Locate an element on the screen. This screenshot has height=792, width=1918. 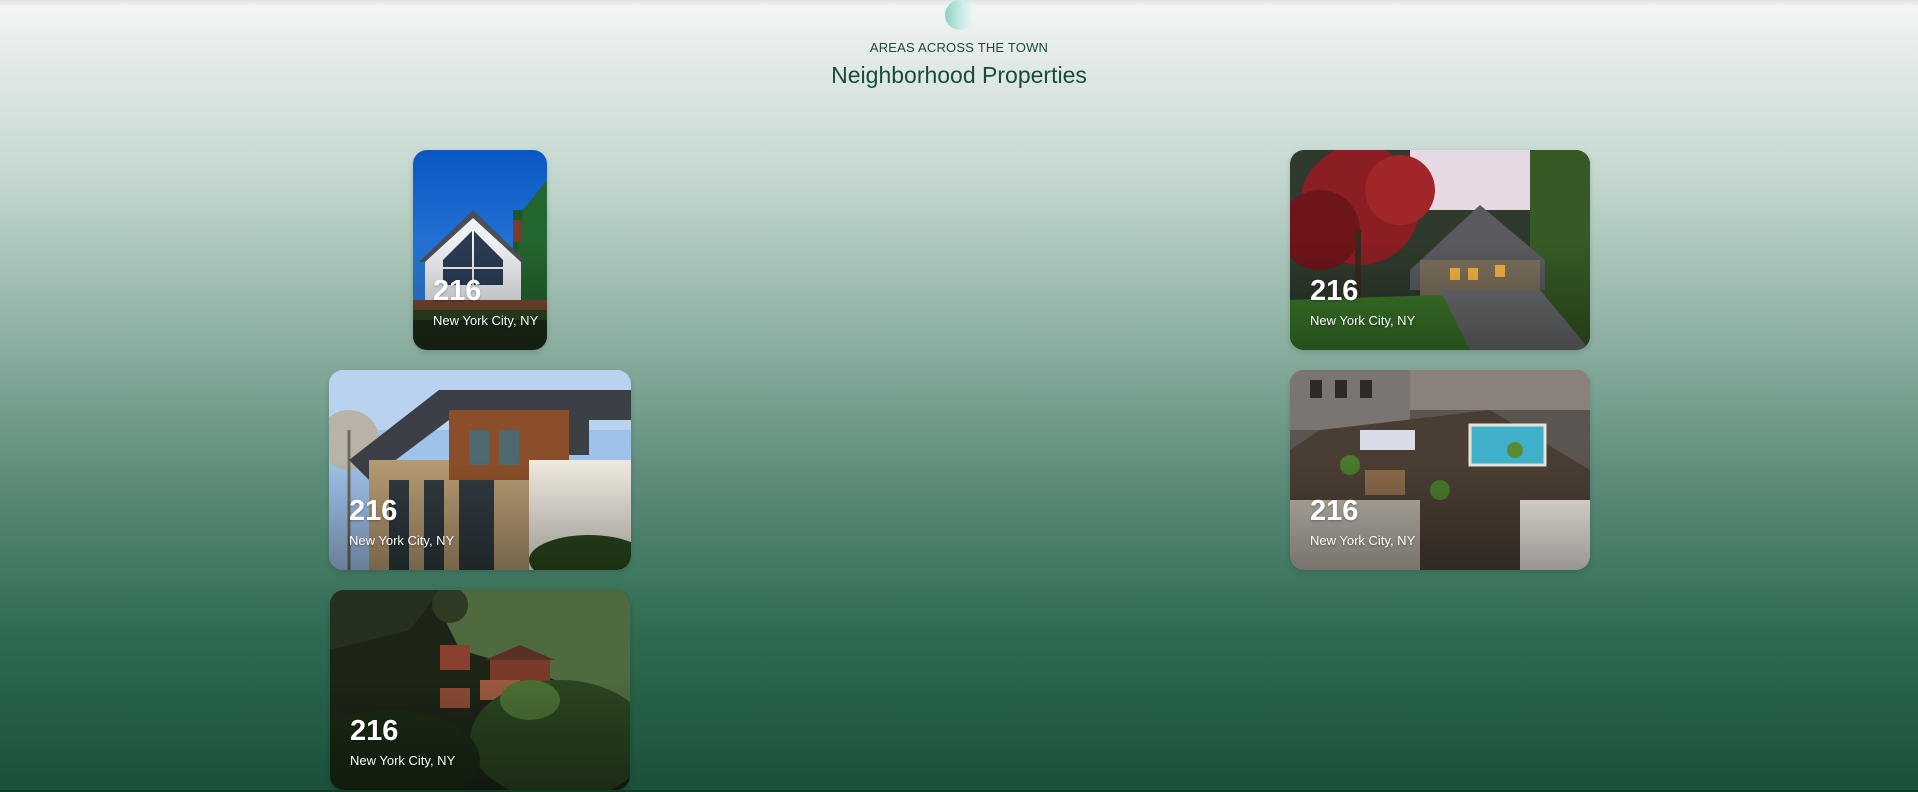
section-title: Neighborhood Properties is located at coordinates (959, 75).